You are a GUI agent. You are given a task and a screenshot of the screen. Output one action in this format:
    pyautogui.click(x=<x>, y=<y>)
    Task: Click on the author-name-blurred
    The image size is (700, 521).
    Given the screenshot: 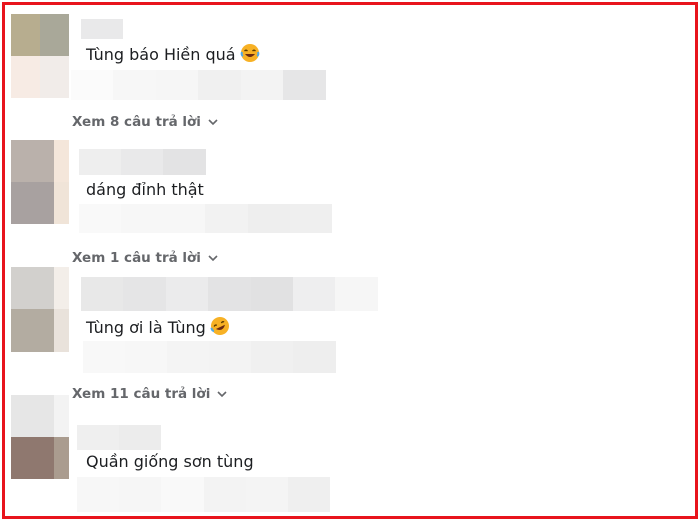 What is the action you would take?
    pyautogui.click(x=102, y=29)
    